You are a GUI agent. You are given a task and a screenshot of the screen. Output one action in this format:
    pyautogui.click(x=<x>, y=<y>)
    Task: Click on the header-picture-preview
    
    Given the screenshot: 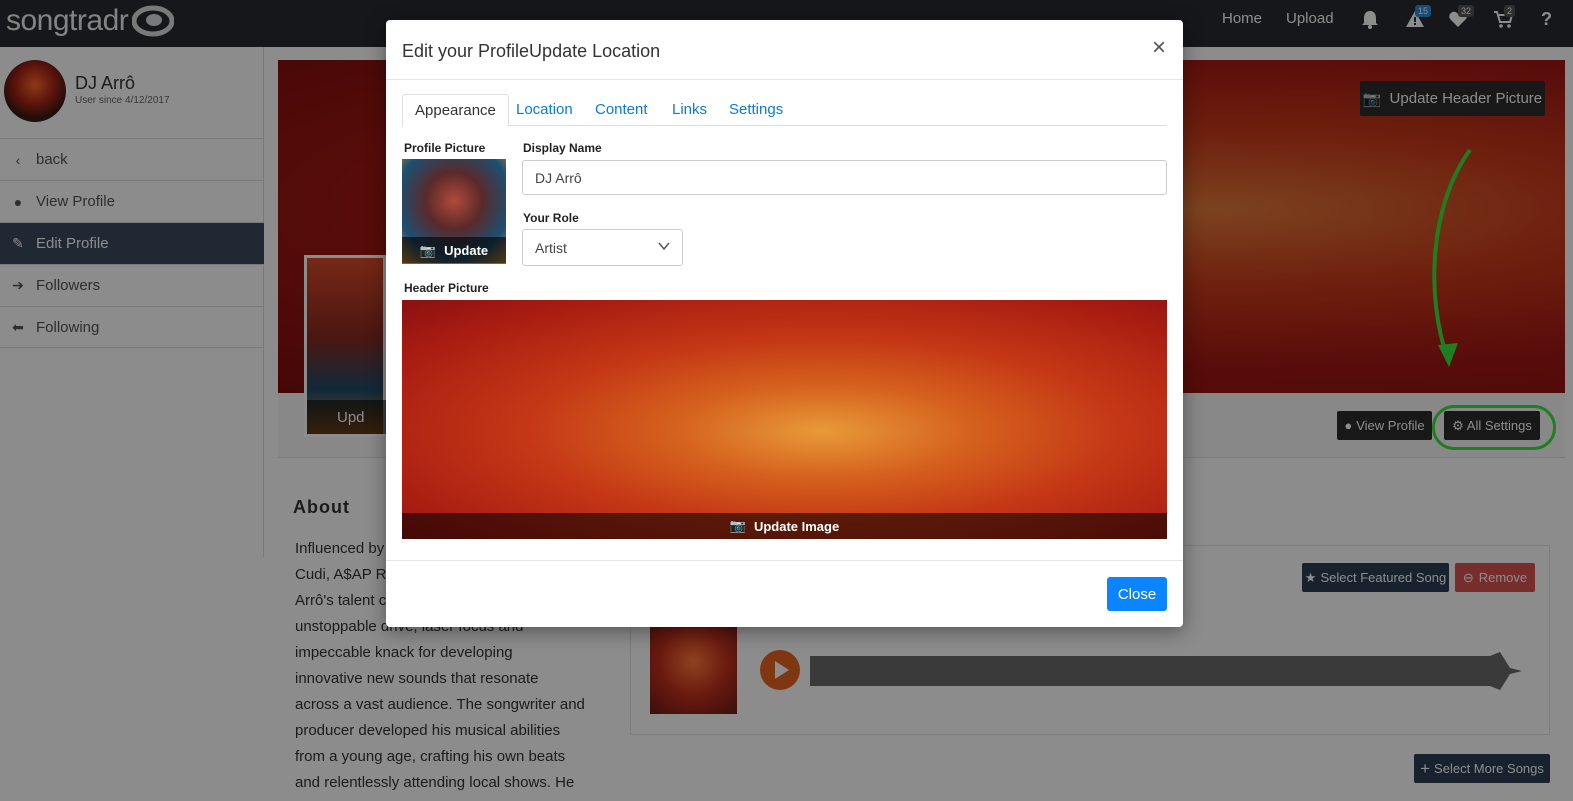 What is the action you would take?
    pyautogui.click(x=784, y=419)
    